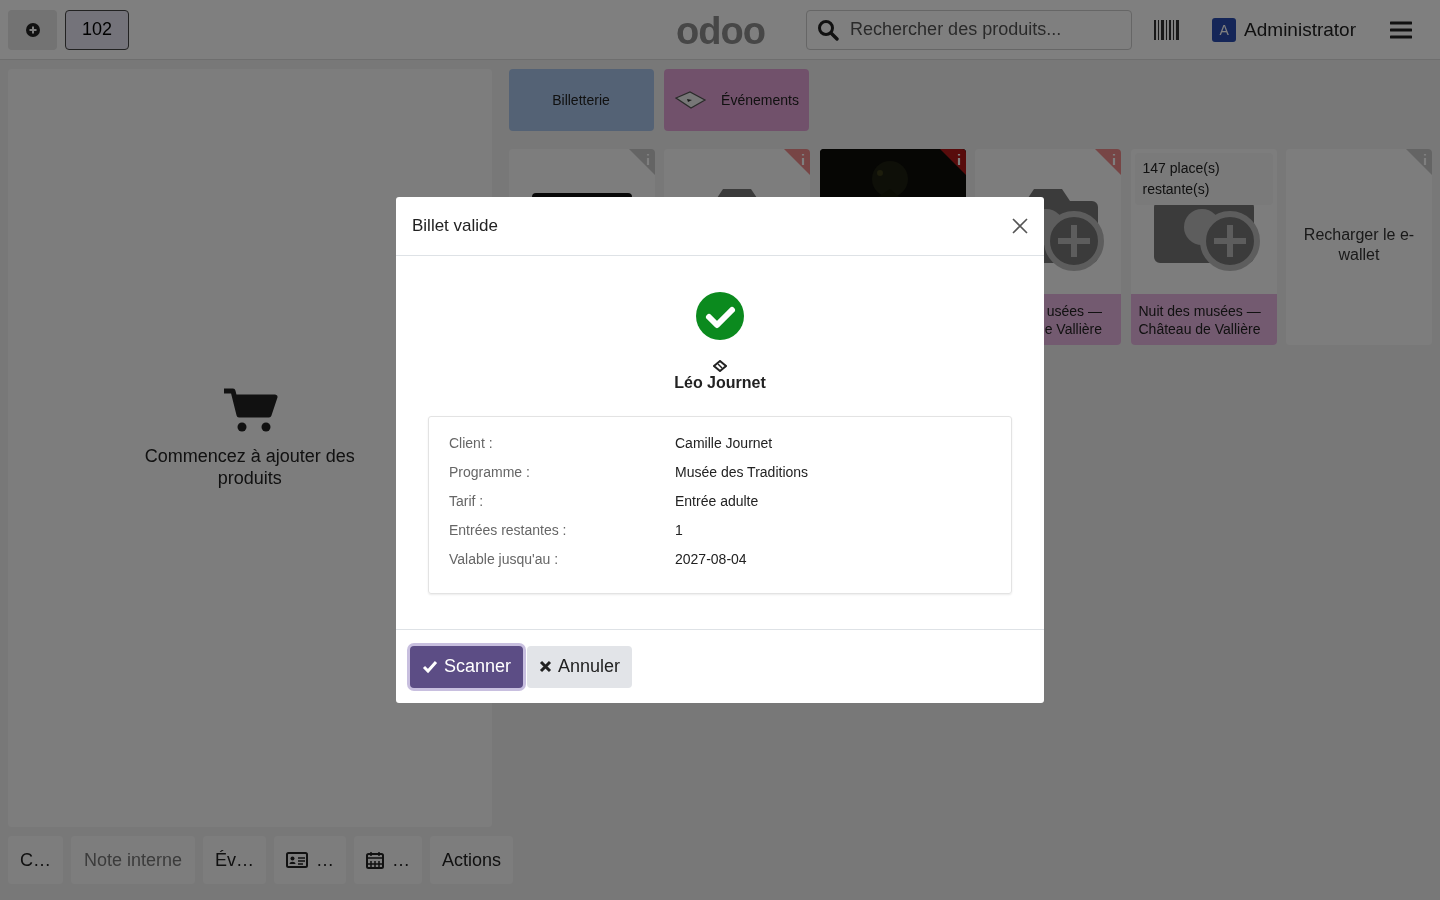 The height and width of the screenshot is (900, 1440). I want to click on field-value: Entrée adulte, so click(717, 501).